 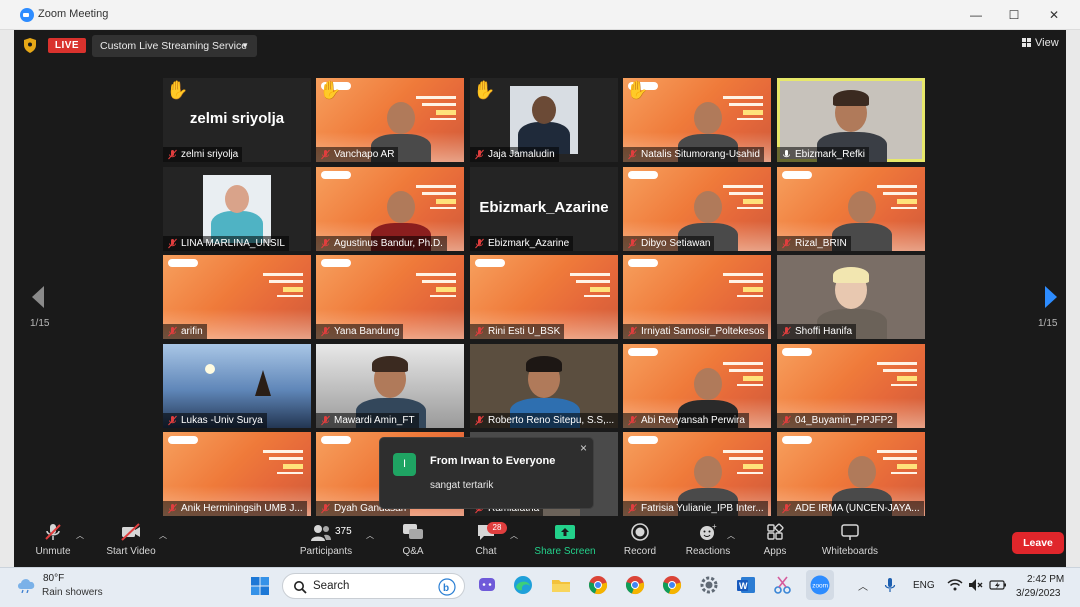 I want to click on wifi-icon, so click(x=955, y=585).